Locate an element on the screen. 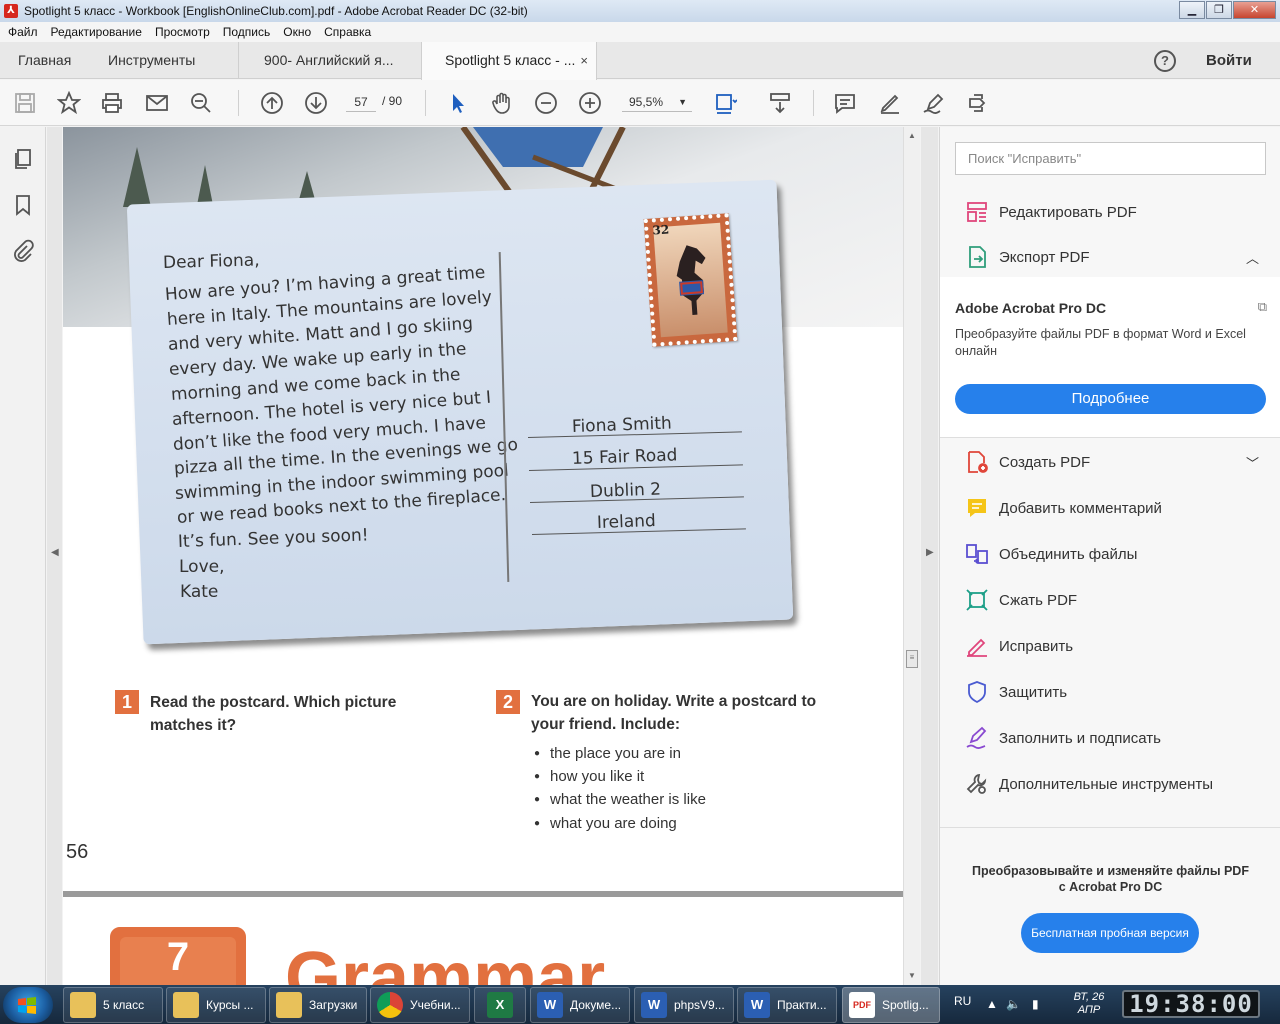 This screenshot has width=1280, height=1024. pages-icon is located at coordinates (23, 159).